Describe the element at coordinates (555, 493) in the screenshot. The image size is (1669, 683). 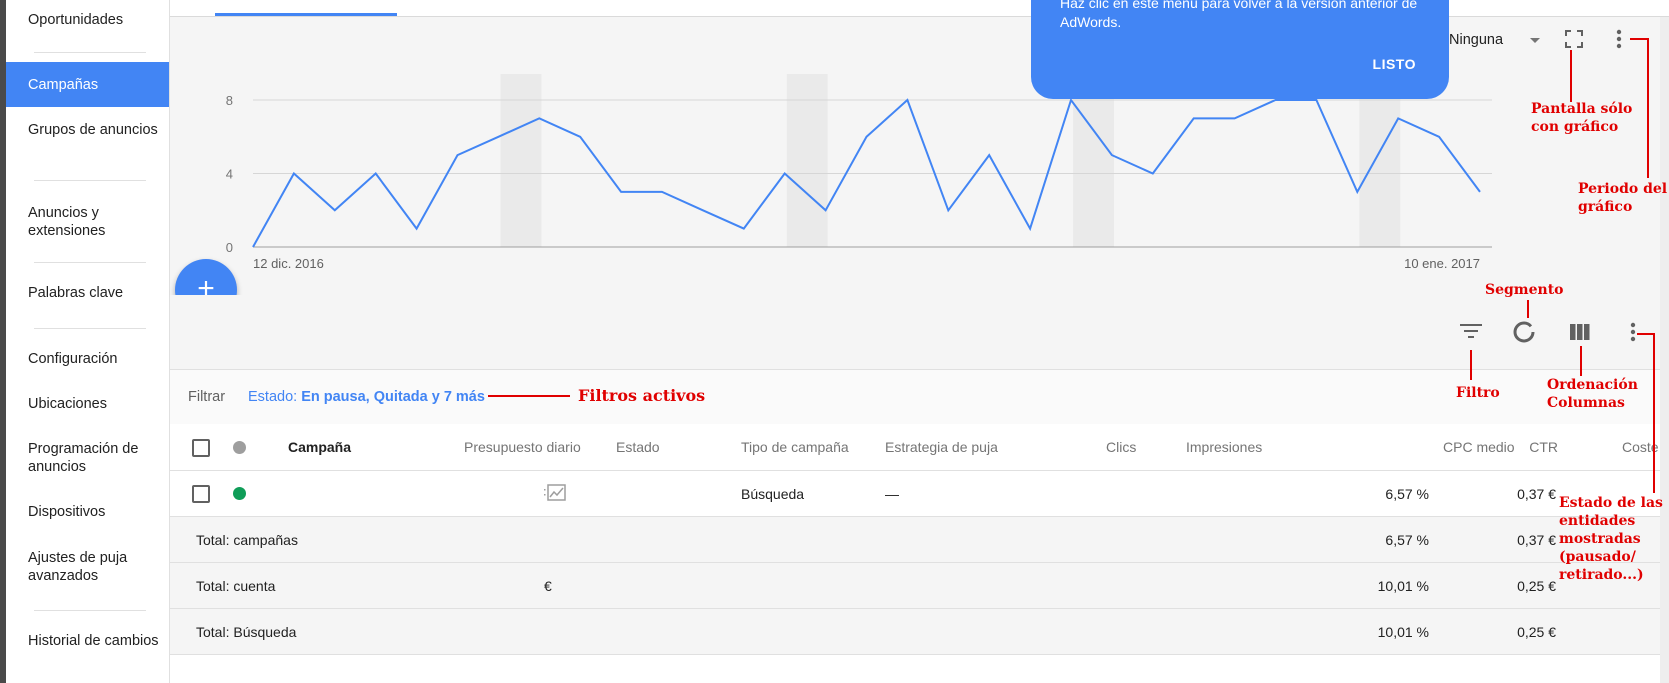
I see `budget-chart-icon` at that location.